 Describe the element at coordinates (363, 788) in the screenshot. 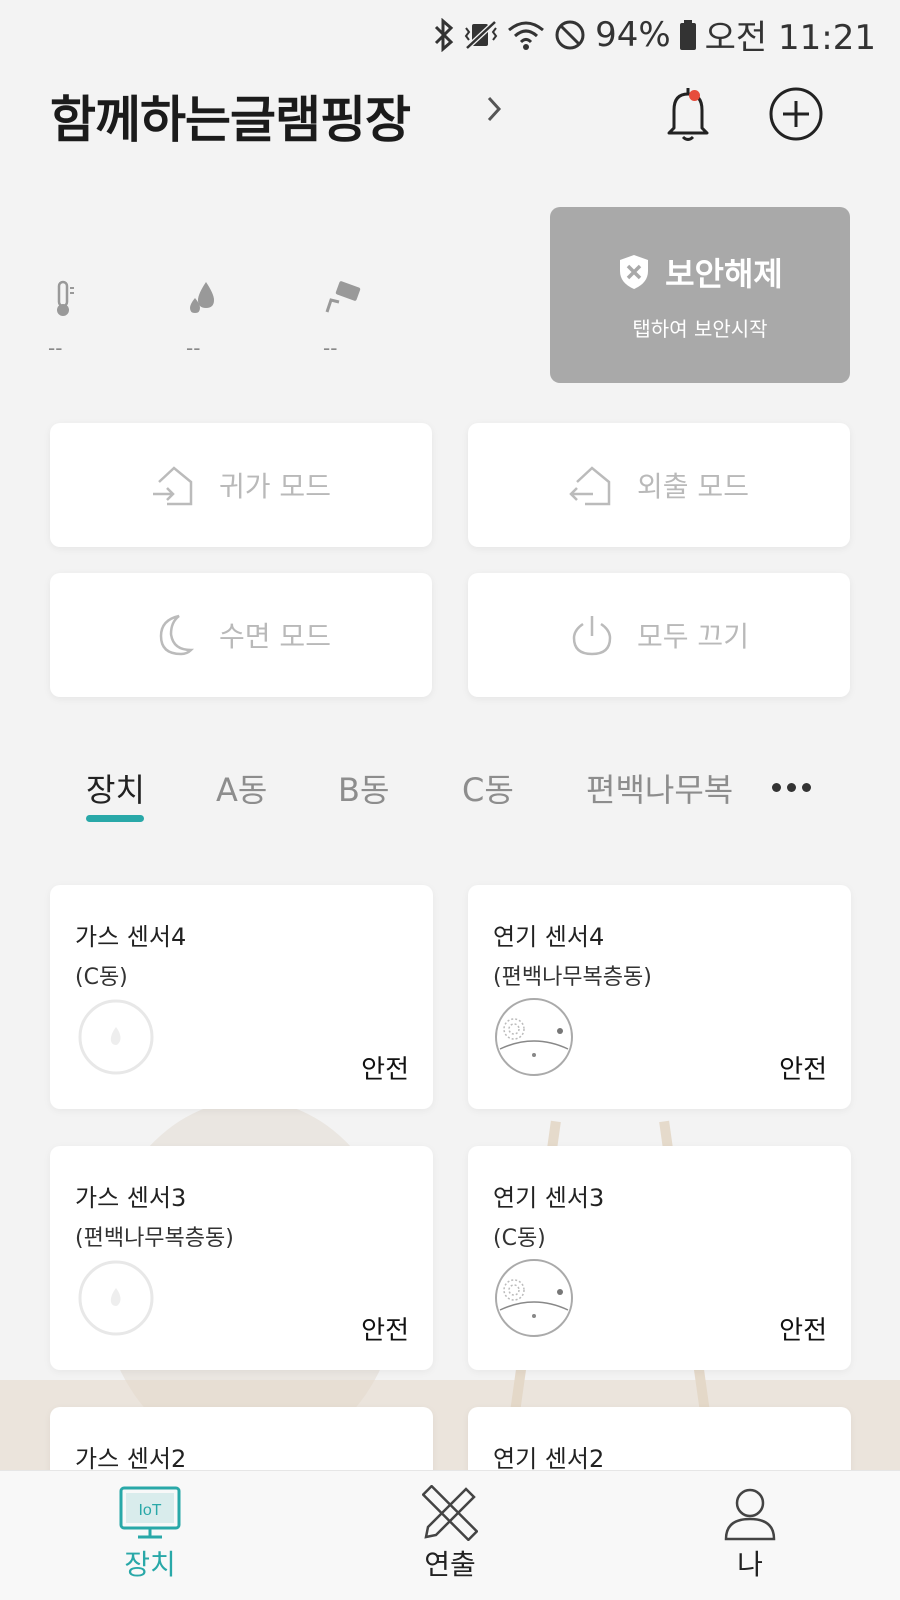

I see `tab-b-building: B동` at that location.